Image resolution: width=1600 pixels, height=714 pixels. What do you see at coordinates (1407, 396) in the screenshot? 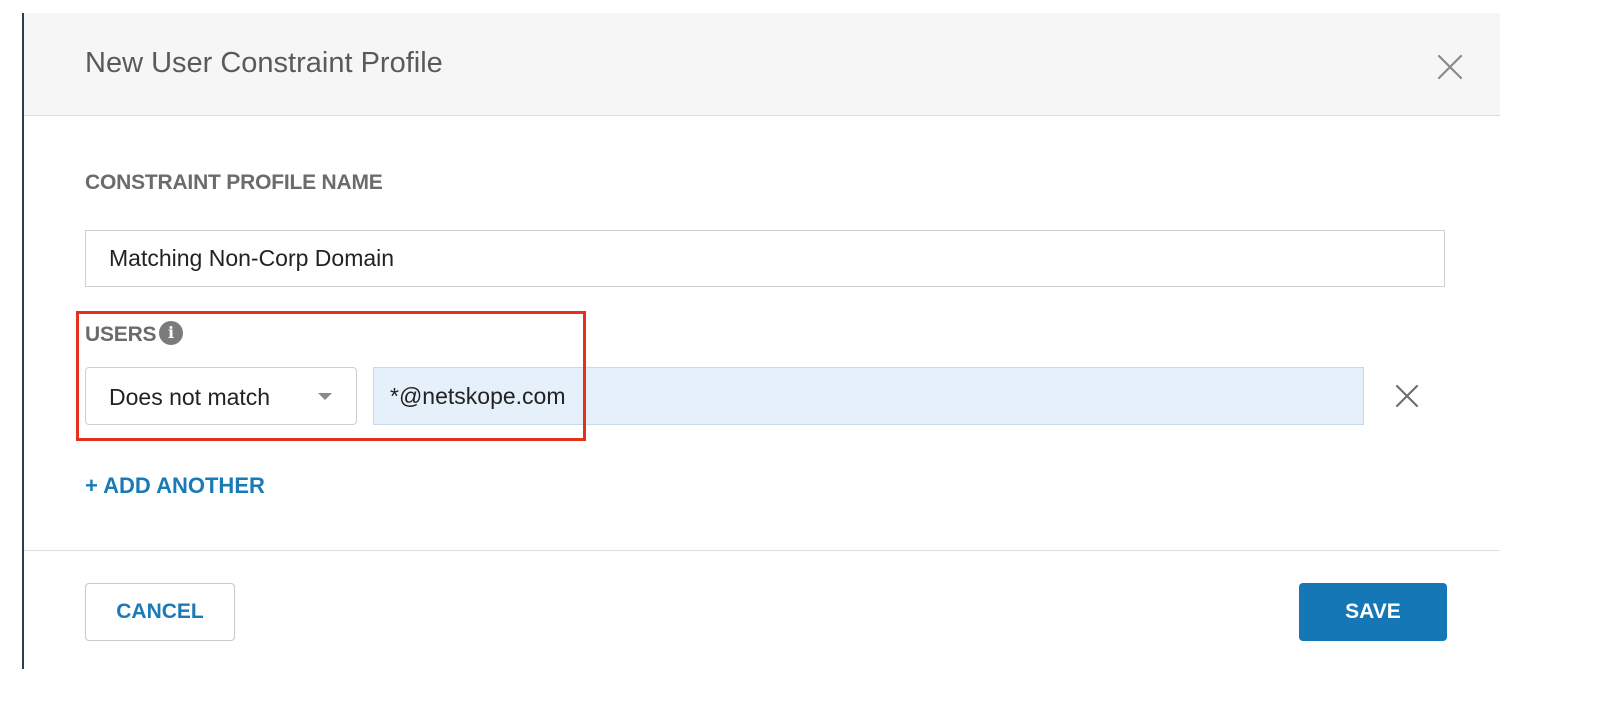
I see `remove-row-icon` at bounding box center [1407, 396].